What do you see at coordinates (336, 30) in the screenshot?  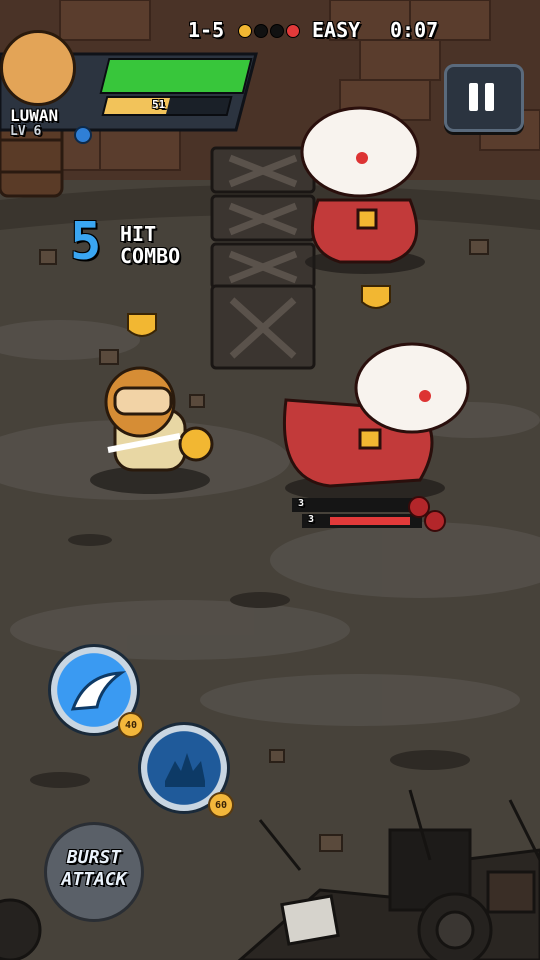 I see `difficulty-label: EASY` at bounding box center [336, 30].